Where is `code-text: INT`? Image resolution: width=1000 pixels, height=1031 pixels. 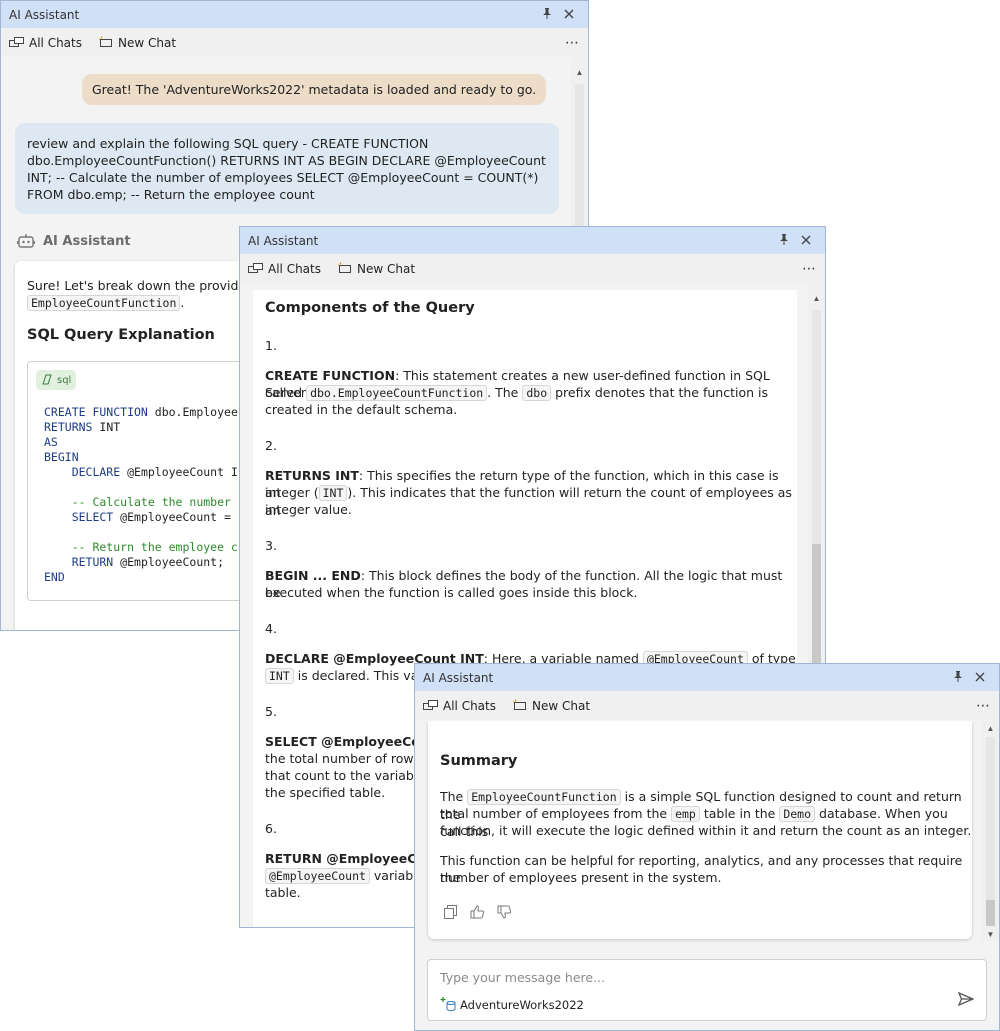 code-text: INT is located at coordinates (106, 427).